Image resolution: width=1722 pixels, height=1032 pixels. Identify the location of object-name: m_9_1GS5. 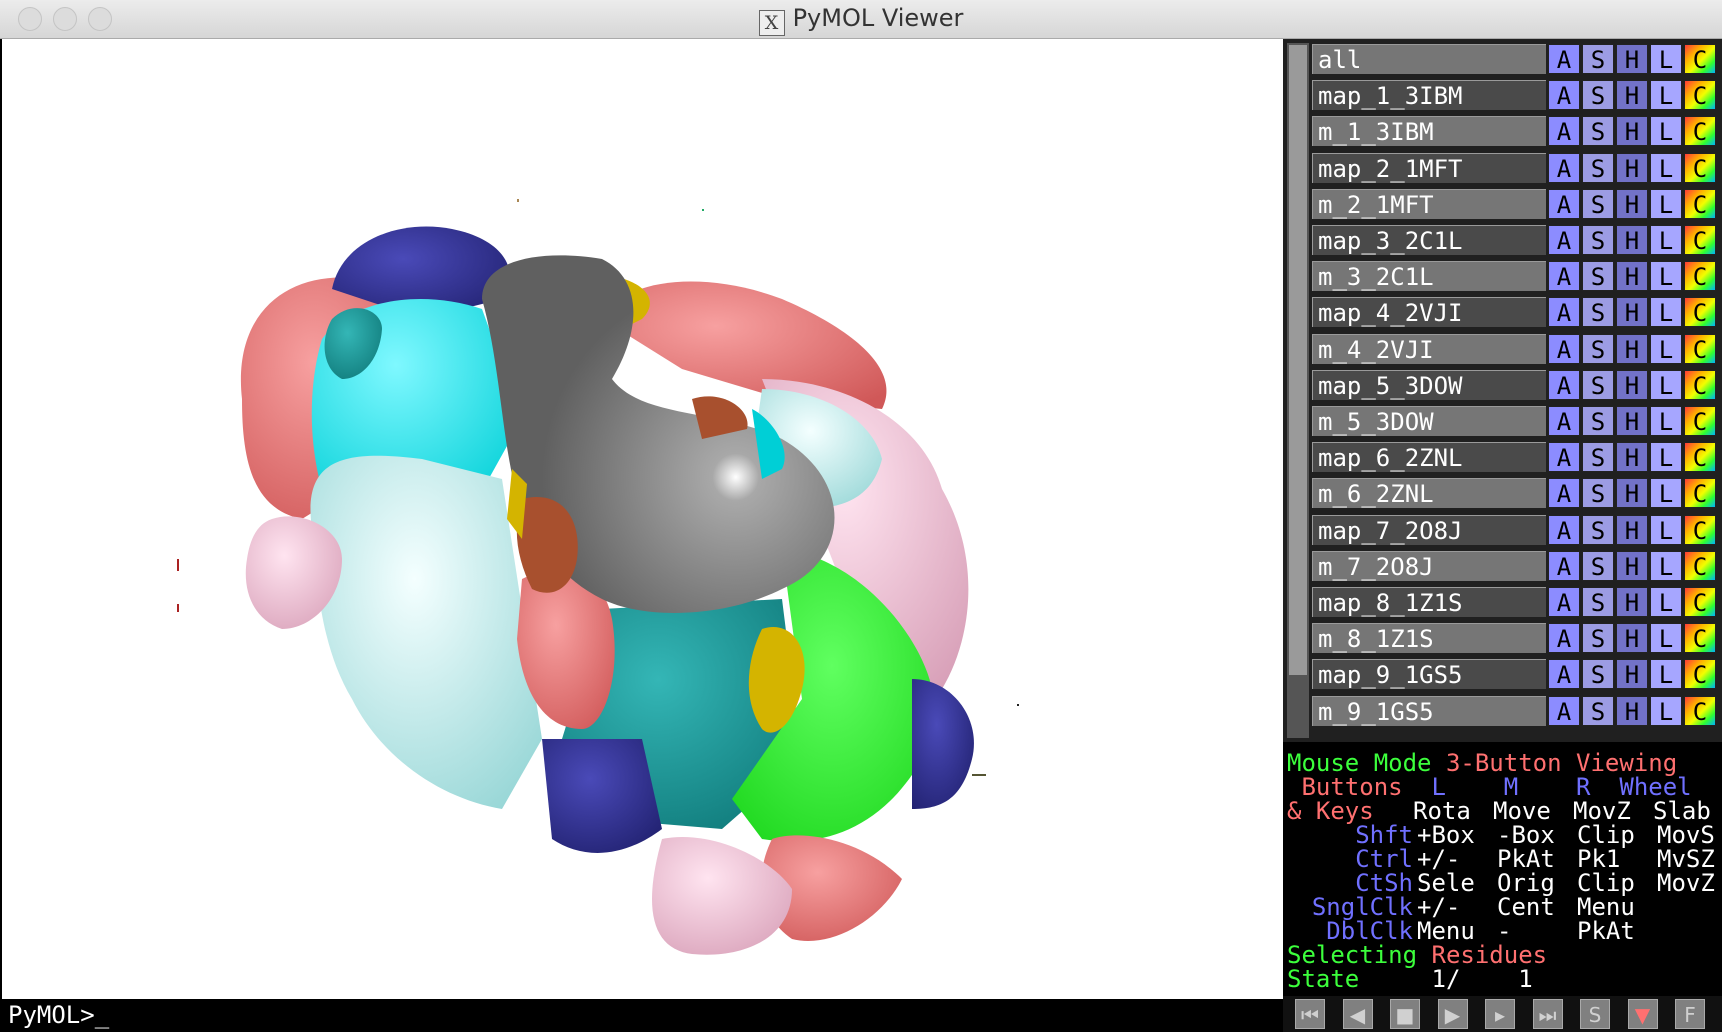
(1429, 710).